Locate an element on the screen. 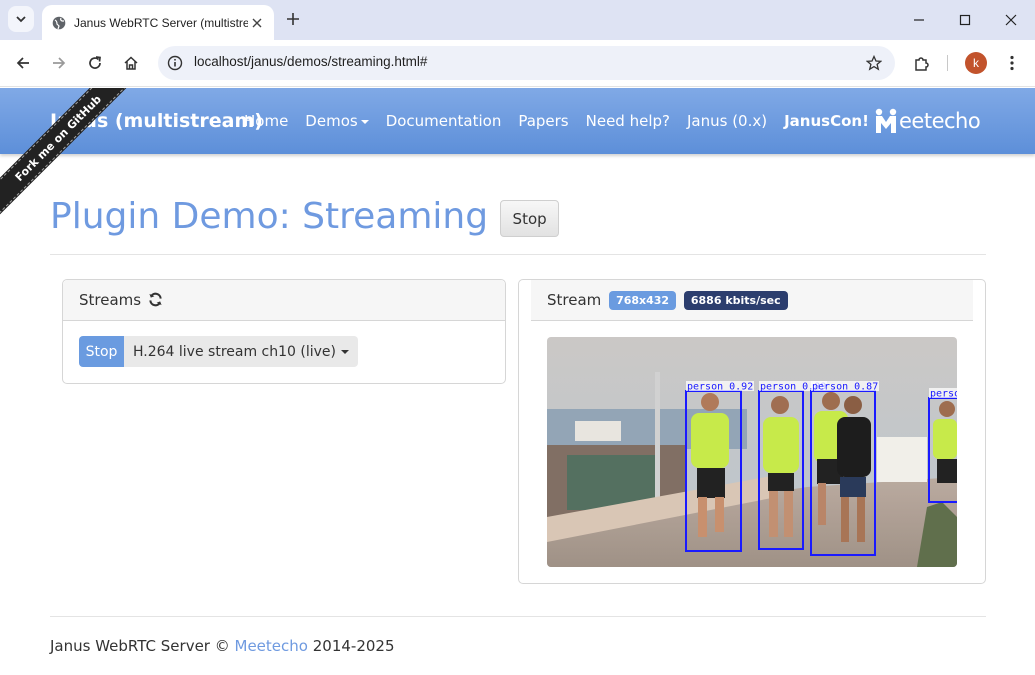  stop-stream-button: Stop is located at coordinates (101, 351).